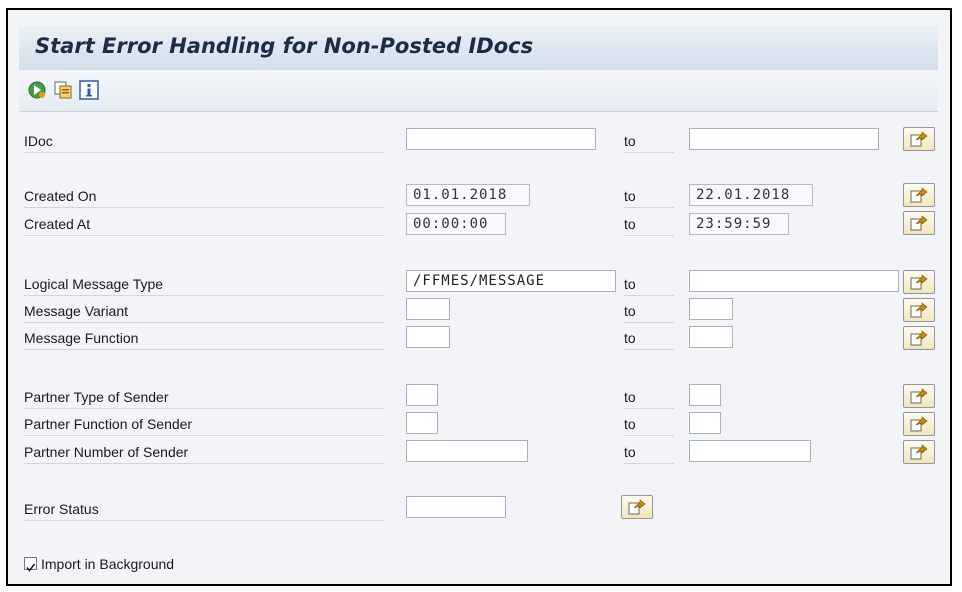  What do you see at coordinates (37, 90) in the screenshot?
I see `execute-icon` at bounding box center [37, 90].